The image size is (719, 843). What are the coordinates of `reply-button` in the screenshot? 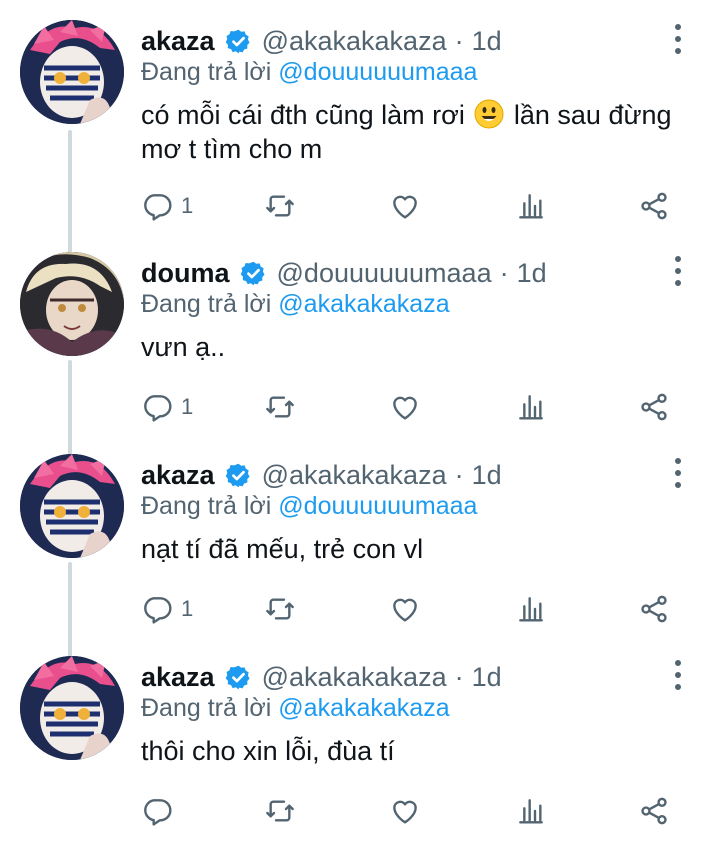 It's located at (161, 811).